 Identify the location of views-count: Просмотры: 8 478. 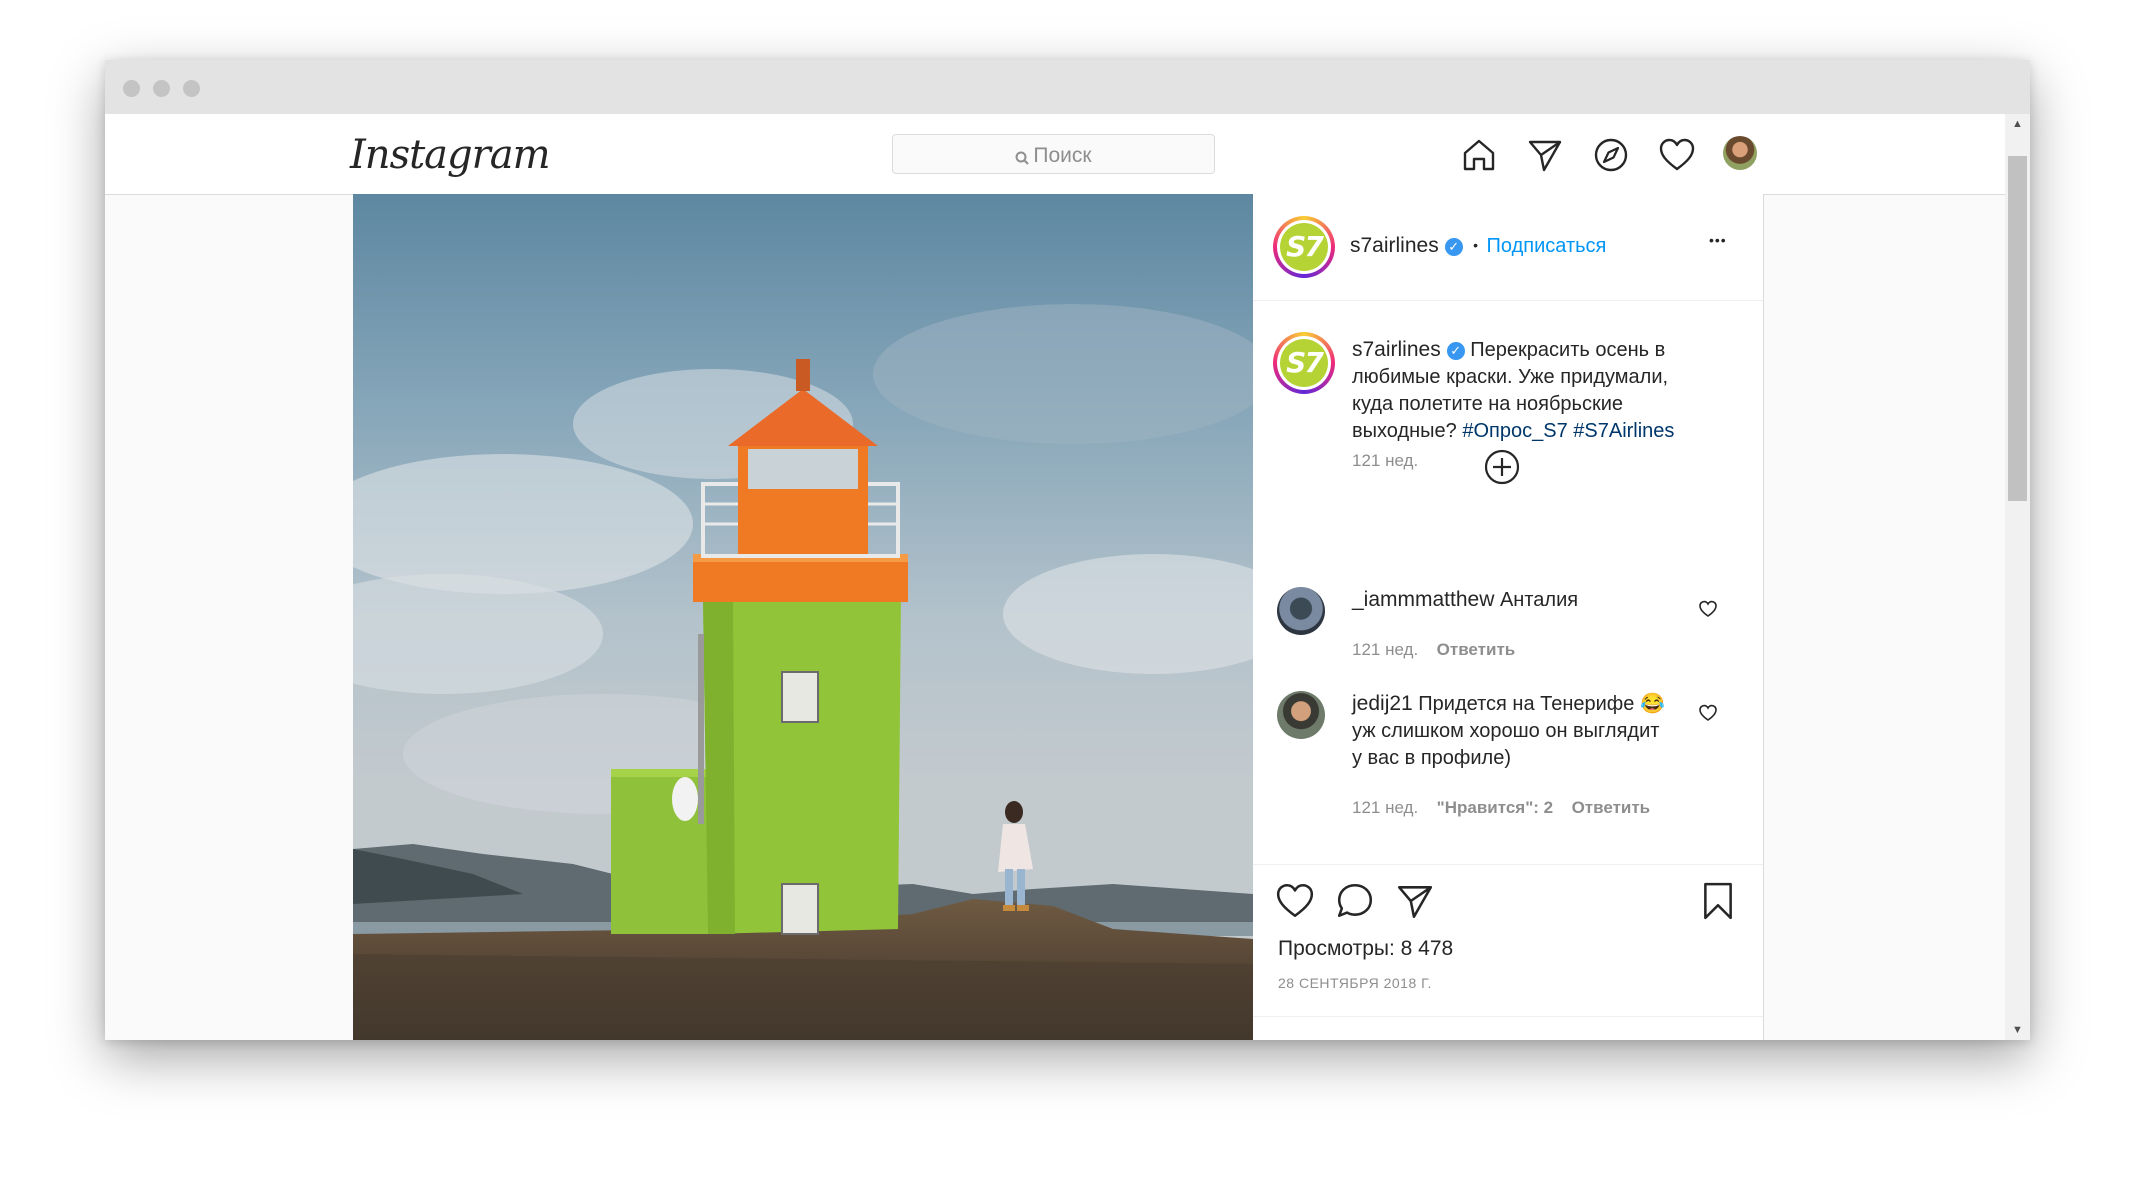
(1365, 949).